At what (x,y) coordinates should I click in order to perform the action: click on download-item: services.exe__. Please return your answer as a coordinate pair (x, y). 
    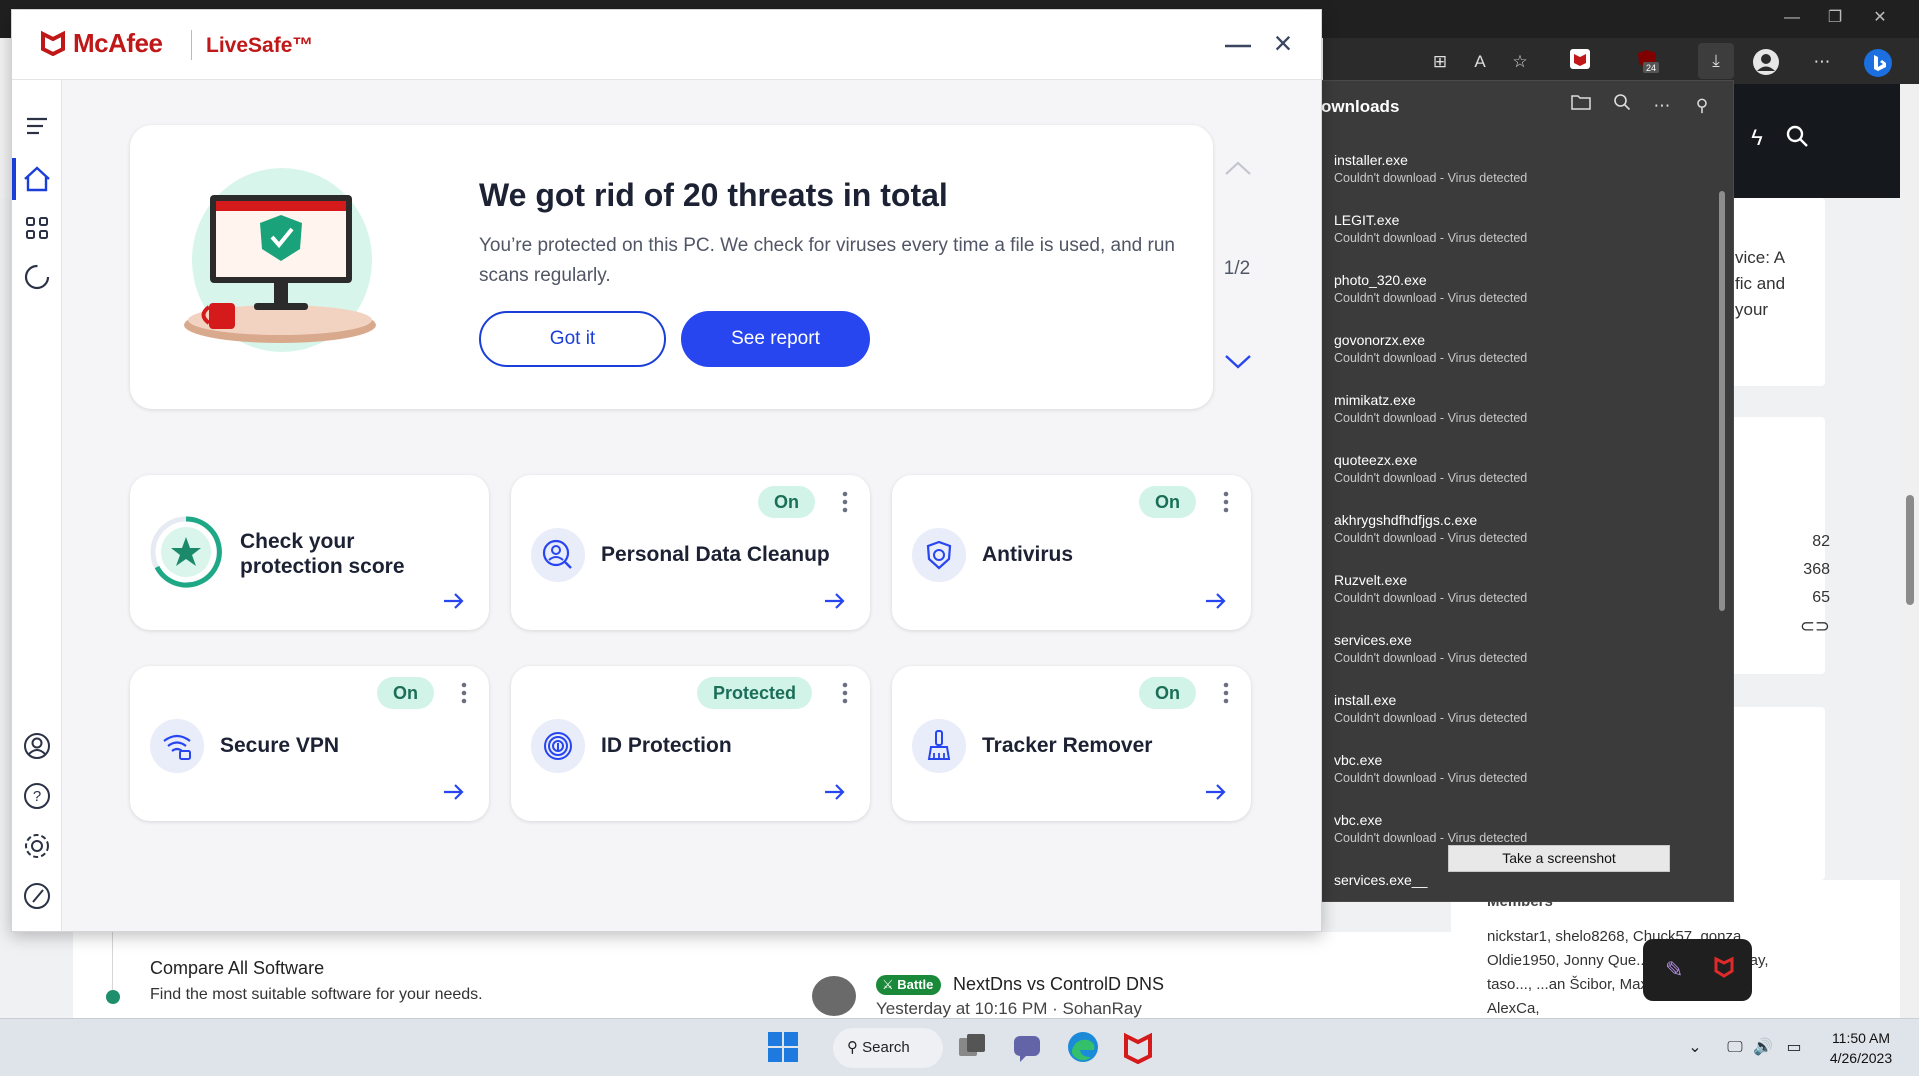
    Looking at the image, I should click on (1524, 901).